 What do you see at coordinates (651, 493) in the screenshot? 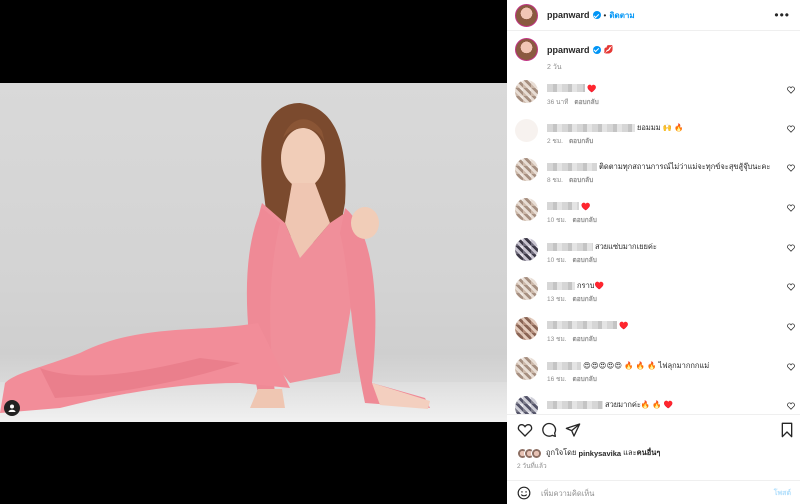
I see `comment-input` at bounding box center [651, 493].